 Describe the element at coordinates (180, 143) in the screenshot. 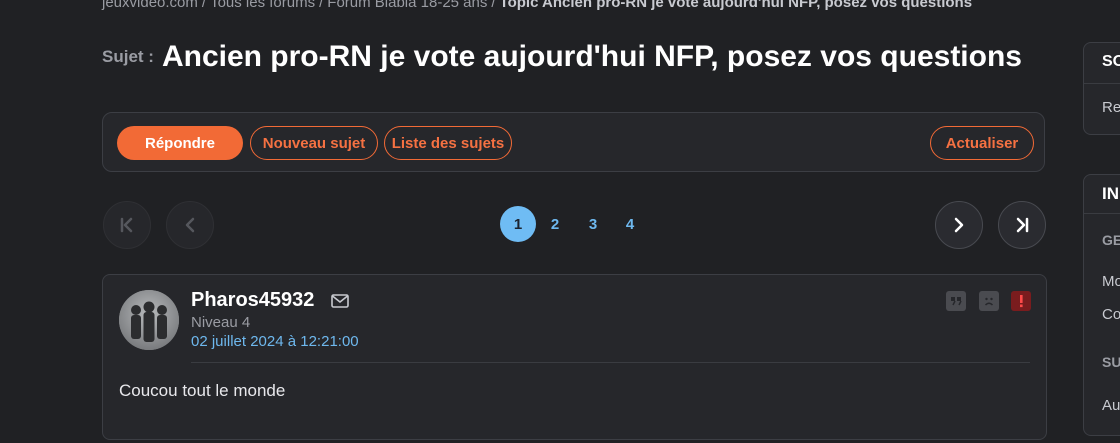

I see `reply-button: Répondre` at that location.